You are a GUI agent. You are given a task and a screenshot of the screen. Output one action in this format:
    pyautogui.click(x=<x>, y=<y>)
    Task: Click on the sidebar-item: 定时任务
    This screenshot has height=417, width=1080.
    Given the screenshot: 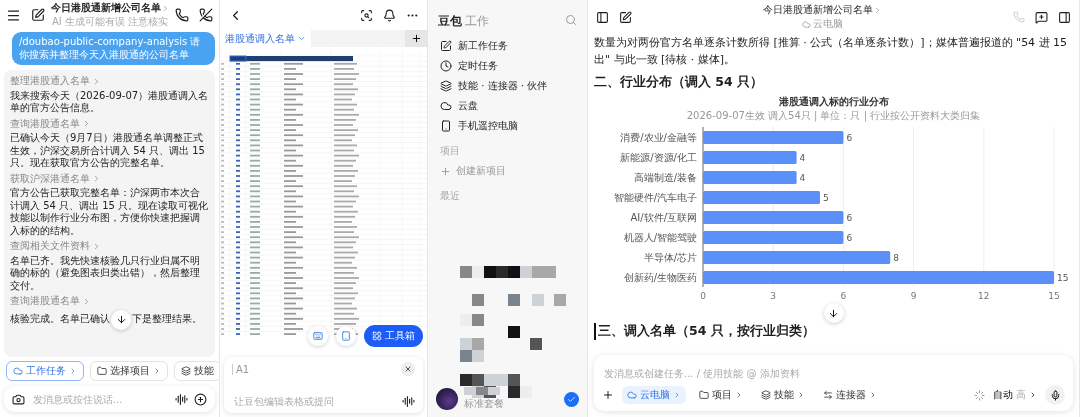 What is the action you would take?
    pyautogui.click(x=507, y=66)
    